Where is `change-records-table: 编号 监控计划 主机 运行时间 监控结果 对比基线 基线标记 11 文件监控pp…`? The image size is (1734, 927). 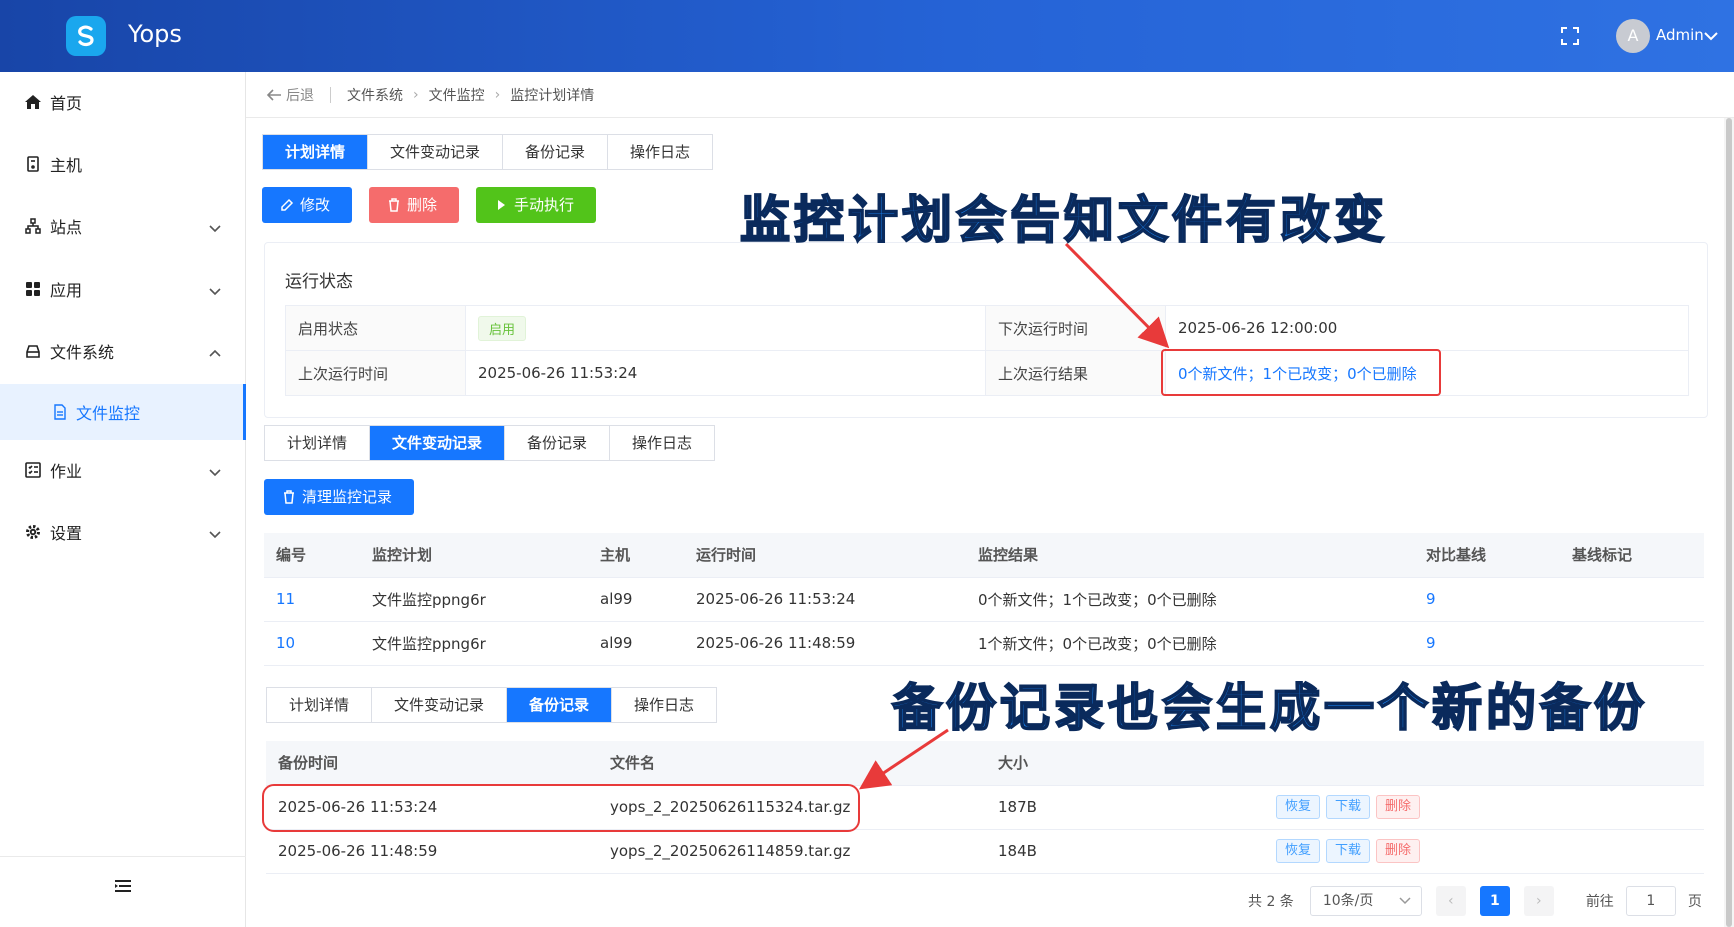
change-records-table: 编号 监控计划 主机 运行时间 监控结果 对比基线 基线标记 11 文件监控pp… is located at coordinates (984, 599).